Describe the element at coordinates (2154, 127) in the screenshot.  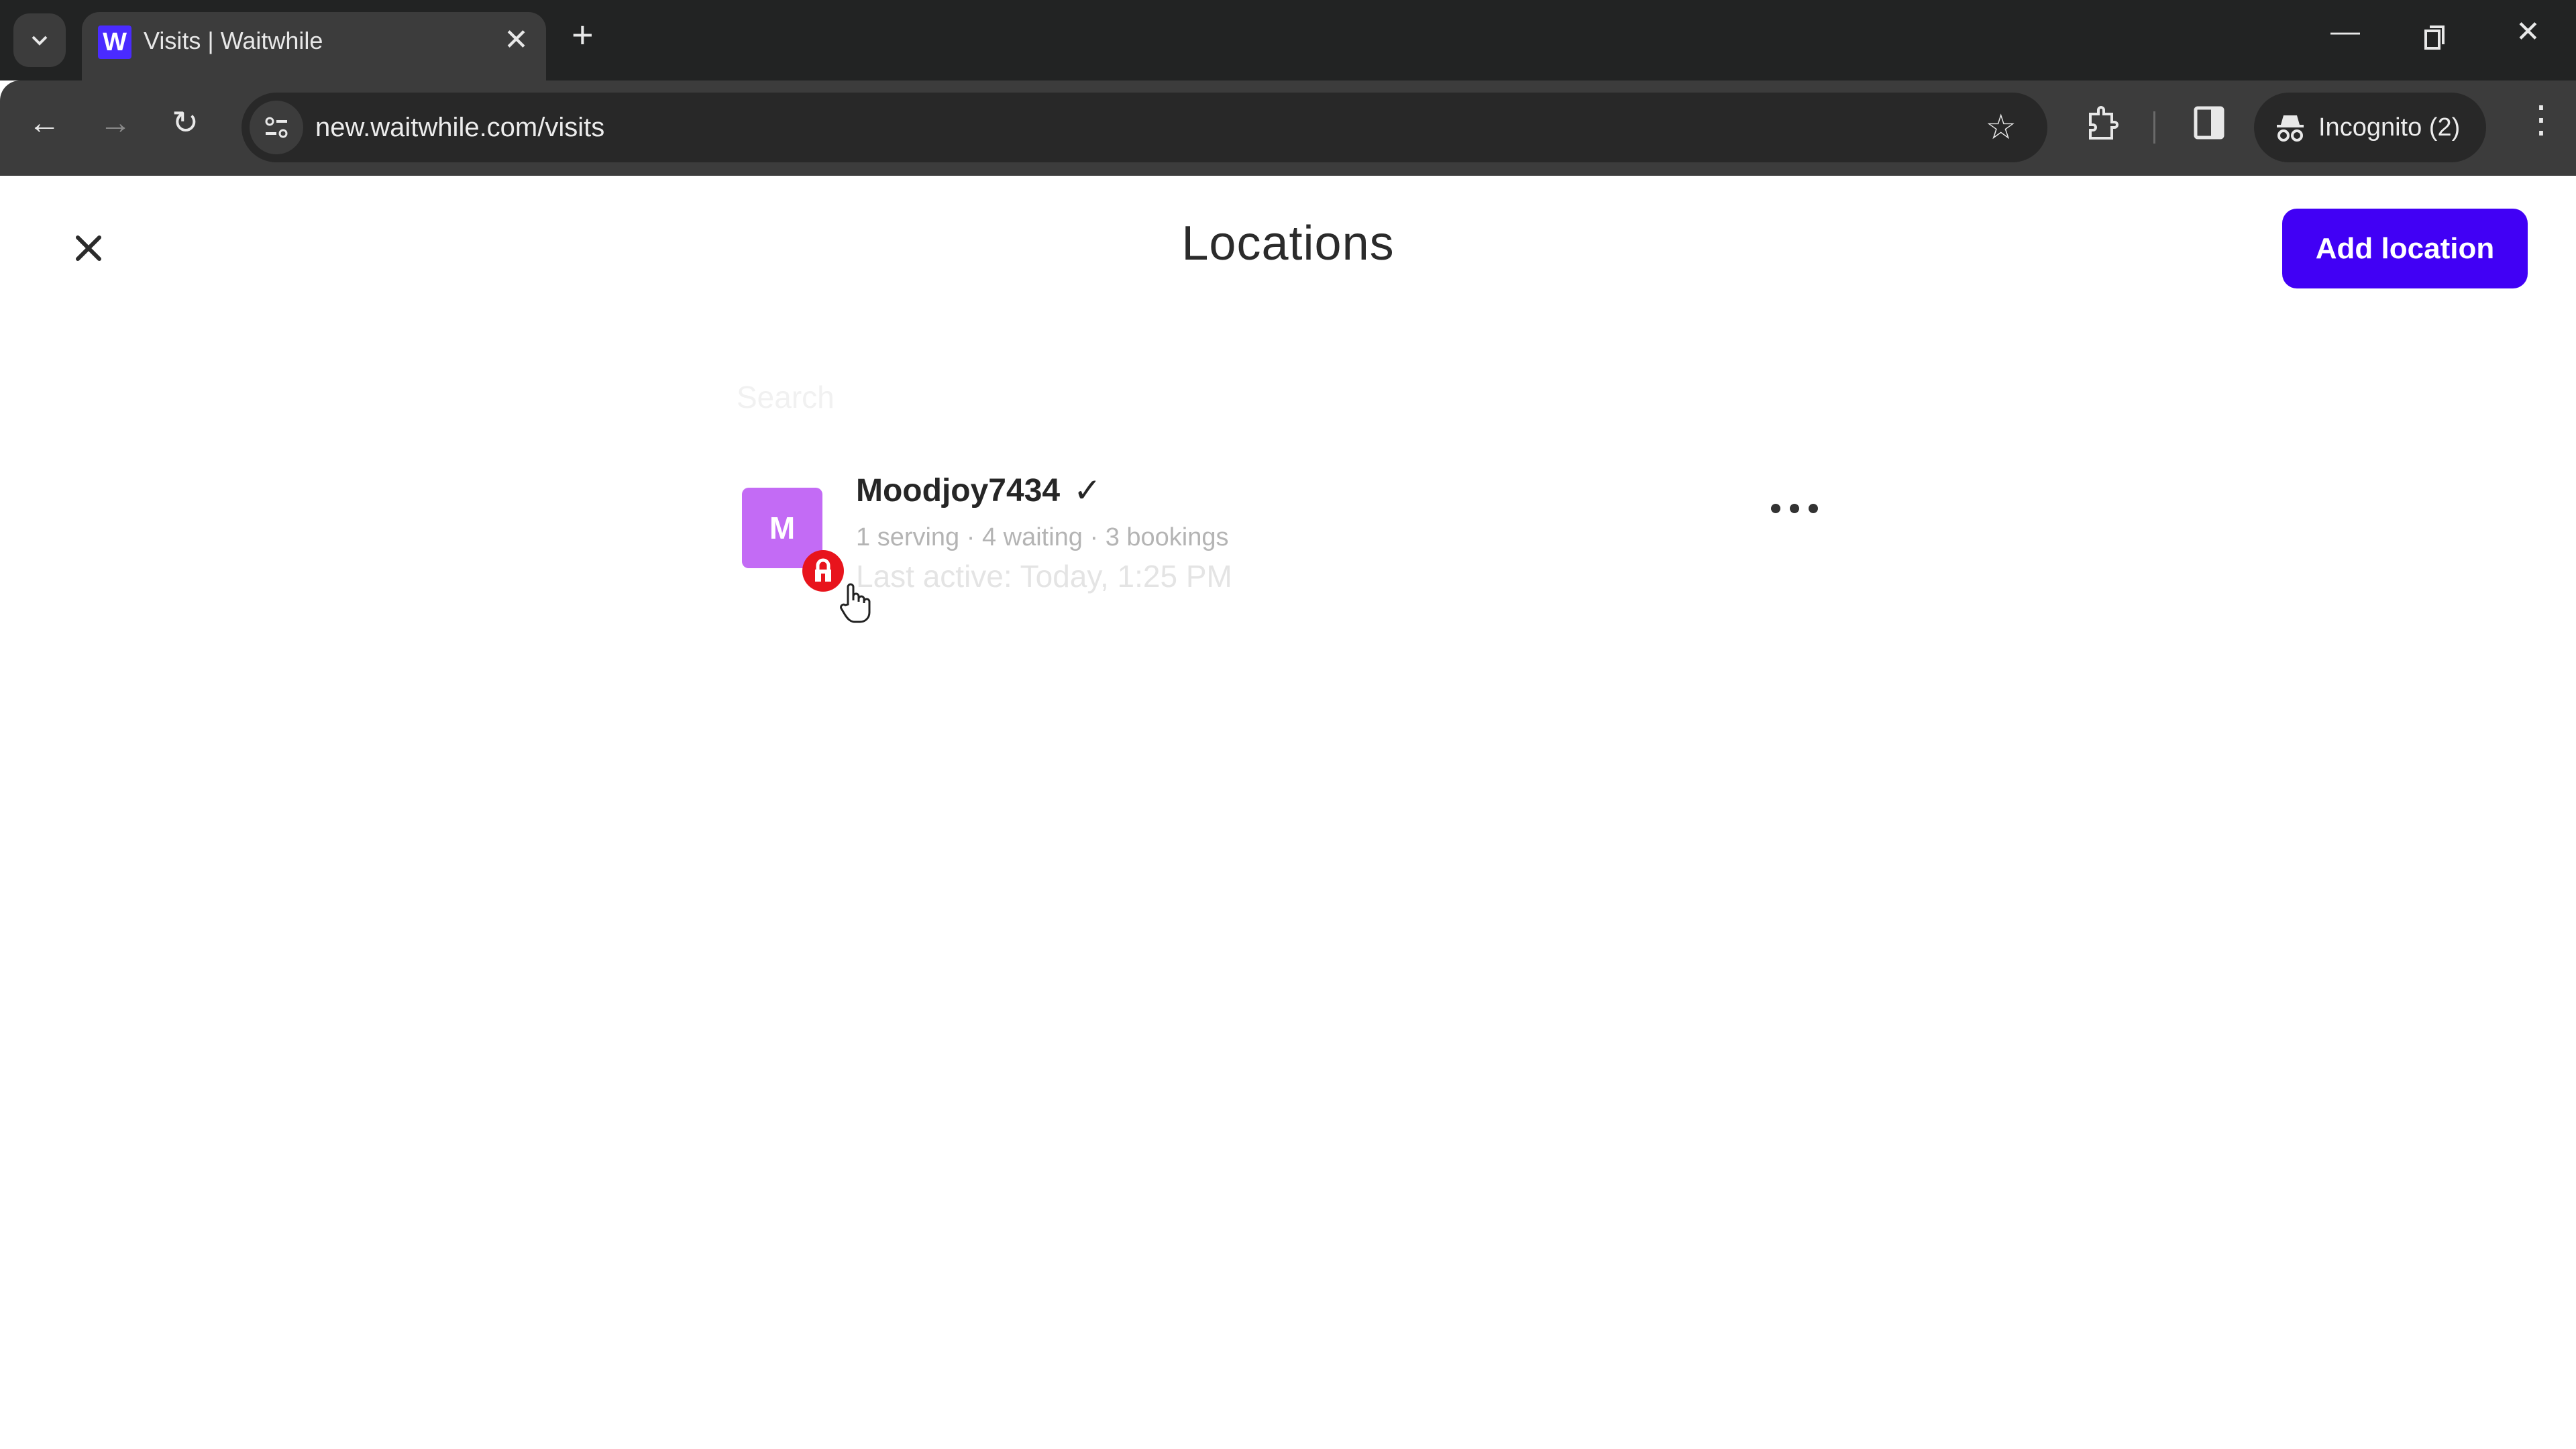
I see `toolbar-divider` at that location.